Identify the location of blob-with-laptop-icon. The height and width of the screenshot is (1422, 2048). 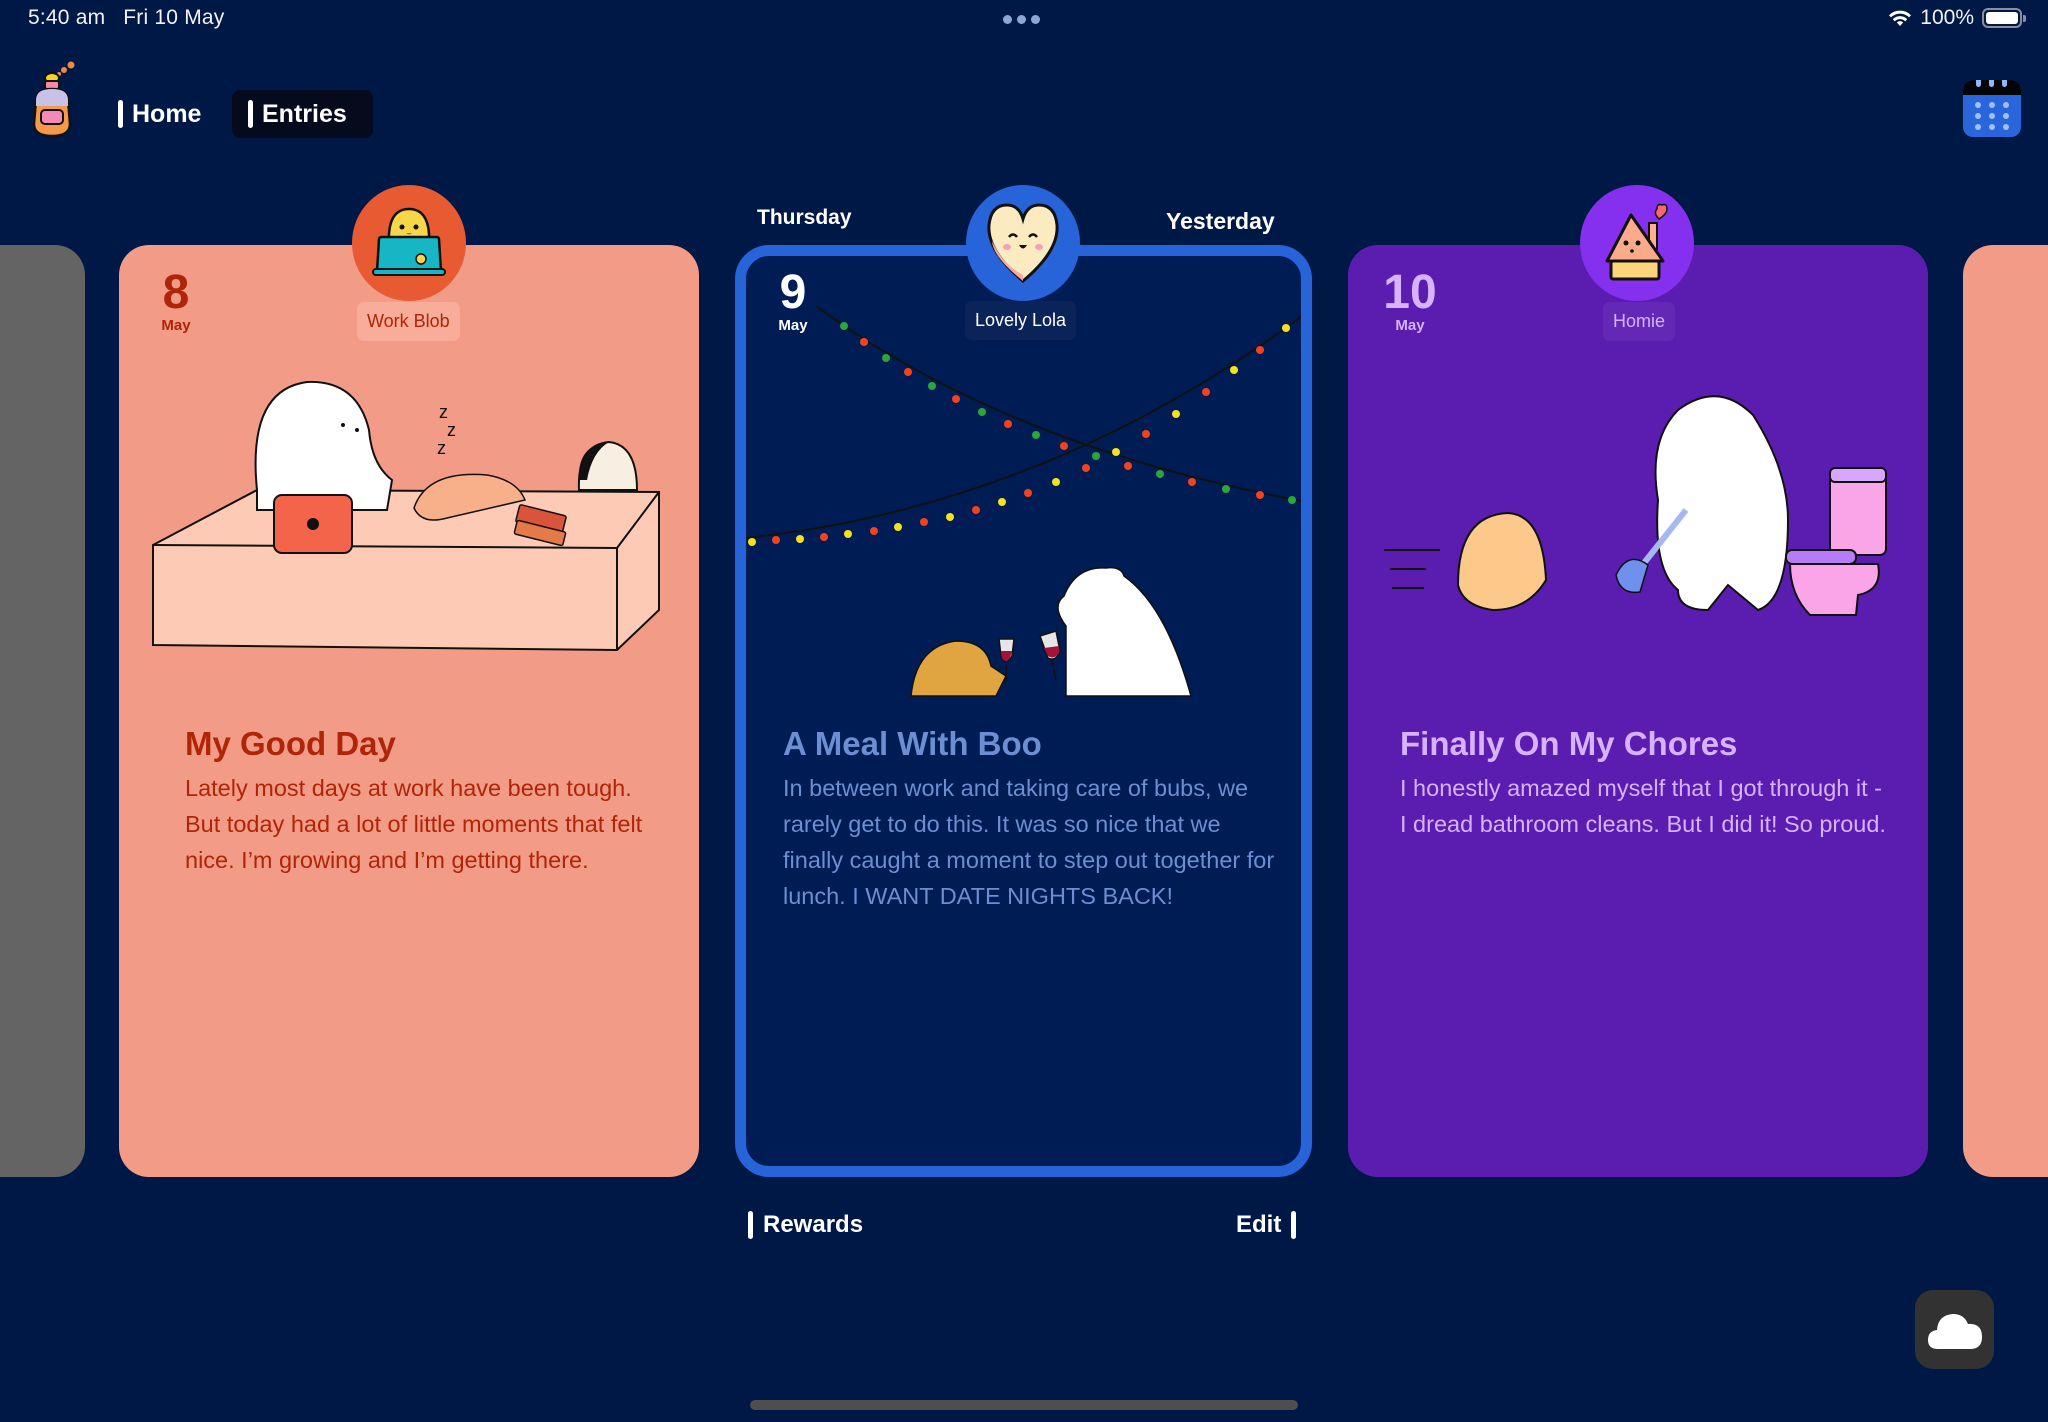
(409, 241).